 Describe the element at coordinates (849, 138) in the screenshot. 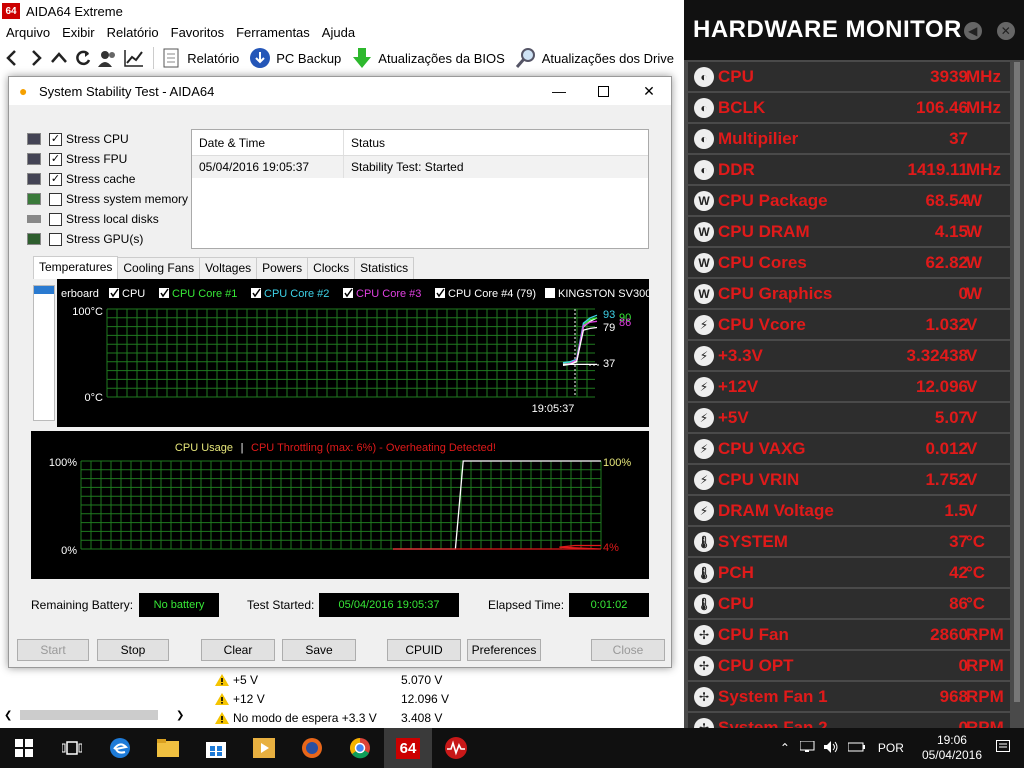

I see `sensor-row: ◐ Multipilier 37` at that location.